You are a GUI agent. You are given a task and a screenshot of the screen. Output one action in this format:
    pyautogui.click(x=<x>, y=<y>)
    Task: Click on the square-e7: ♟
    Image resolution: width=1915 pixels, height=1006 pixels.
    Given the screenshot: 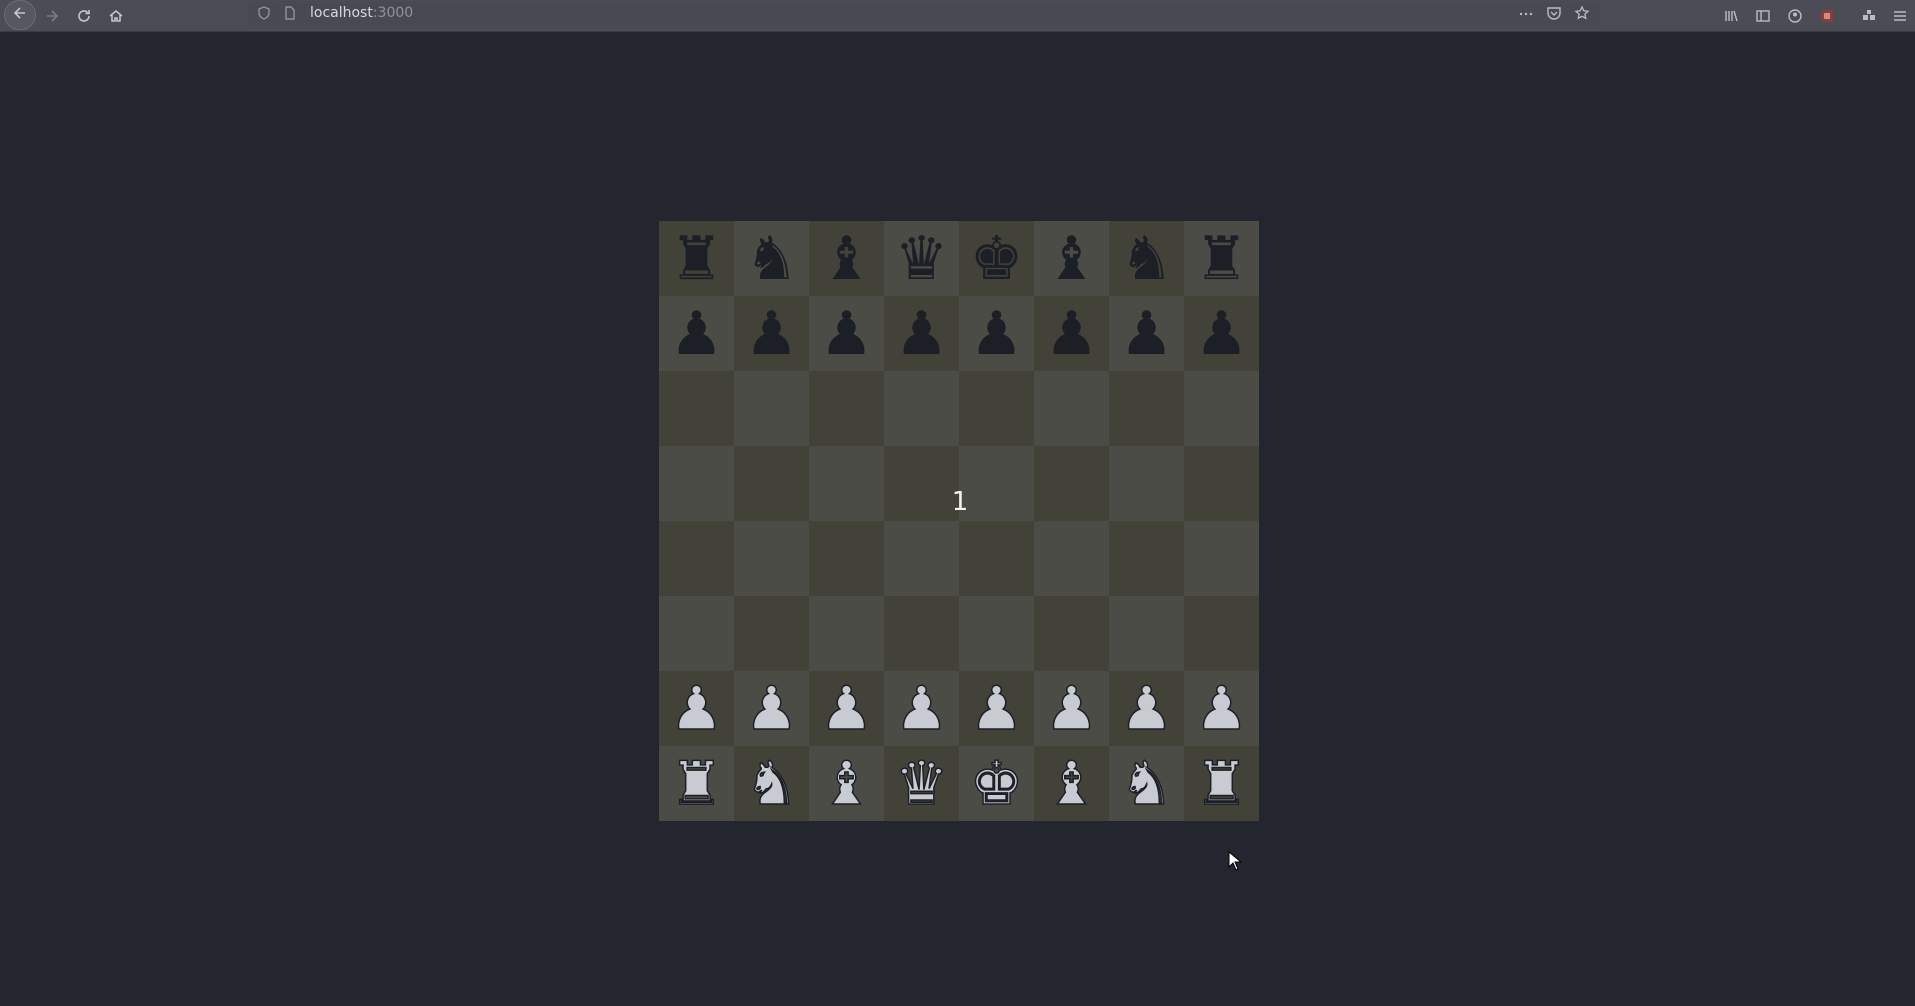 What is the action you would take?
    pyautogui.click(x=996, y=333)
    